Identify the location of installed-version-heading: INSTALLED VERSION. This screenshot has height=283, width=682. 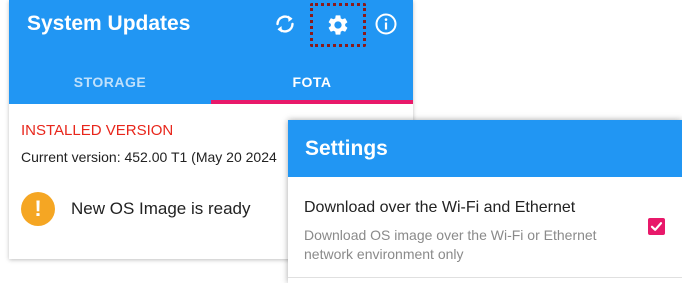
(97, 130).